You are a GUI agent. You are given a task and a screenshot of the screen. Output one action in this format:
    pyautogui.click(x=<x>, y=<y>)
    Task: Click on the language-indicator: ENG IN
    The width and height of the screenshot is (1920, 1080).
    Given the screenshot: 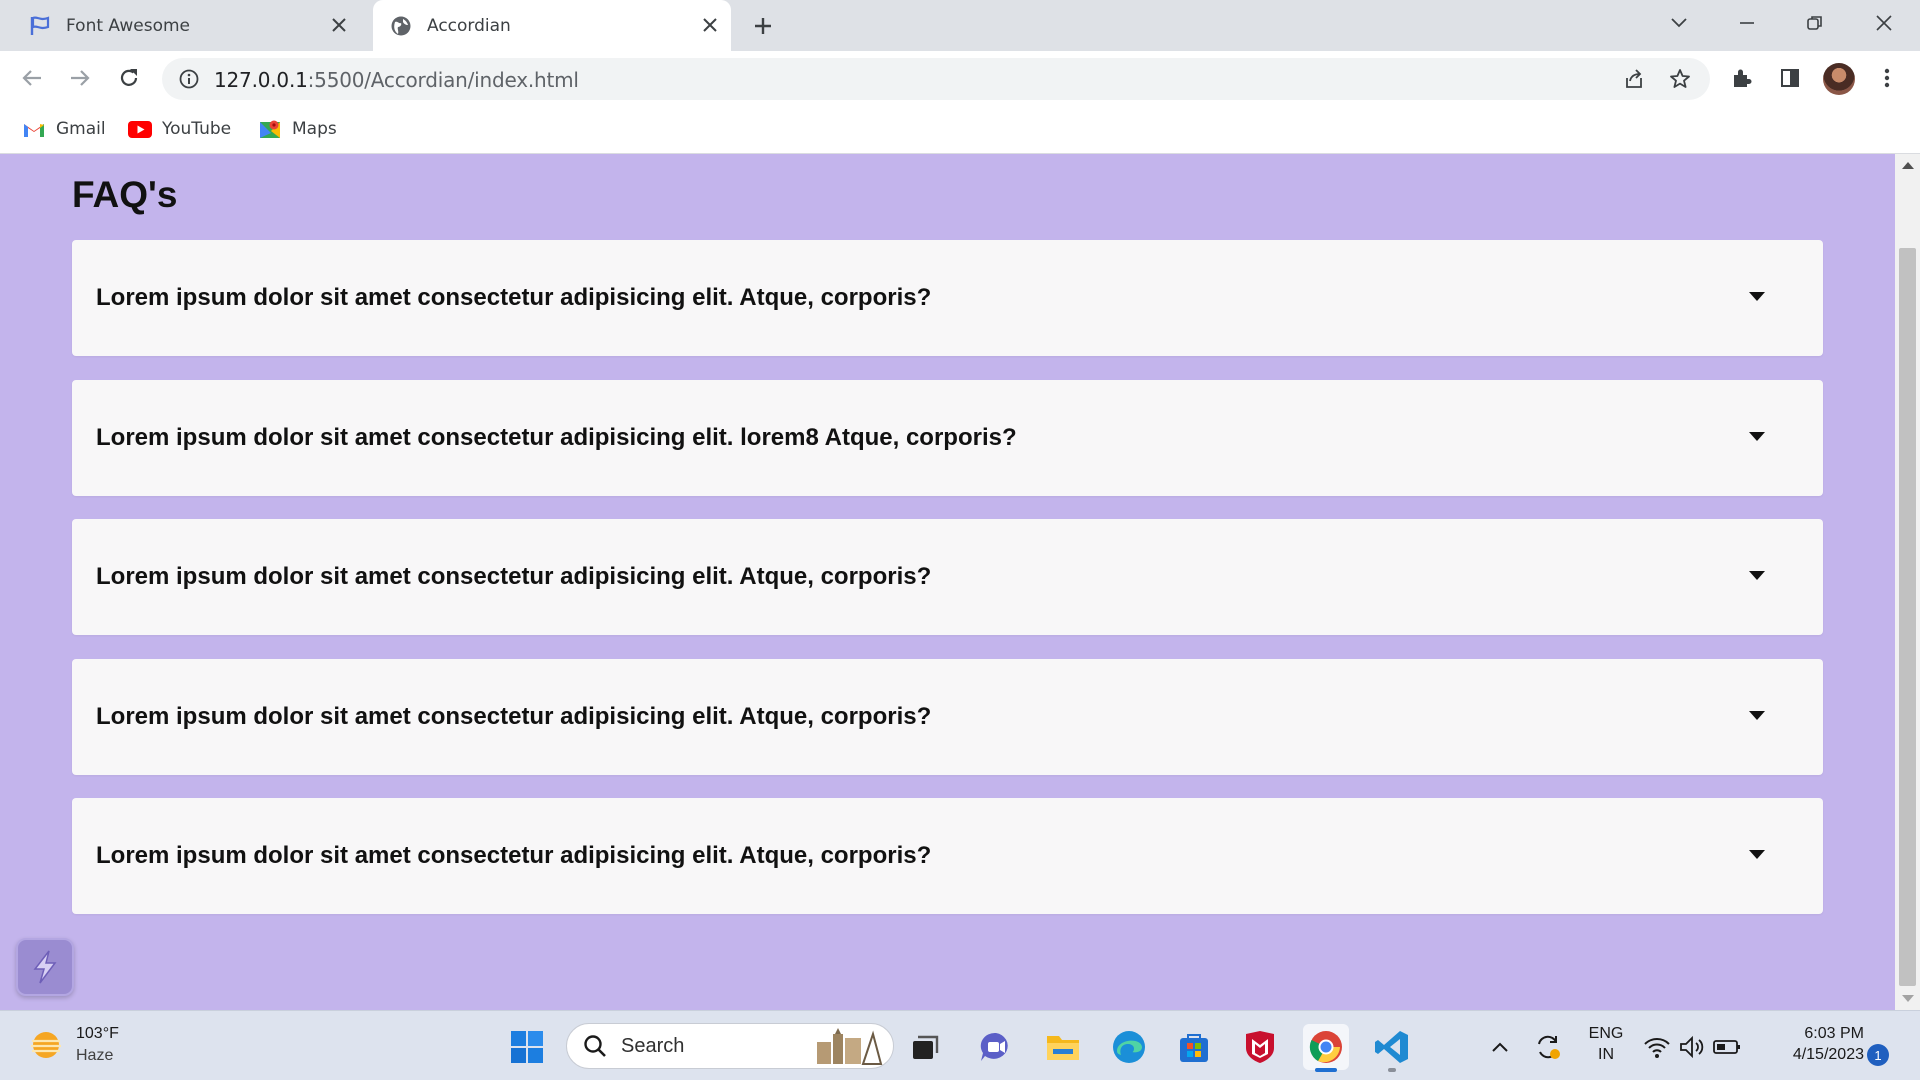 What is the action you would take?
    pyautogui.click(x=1606, y=1044)
    